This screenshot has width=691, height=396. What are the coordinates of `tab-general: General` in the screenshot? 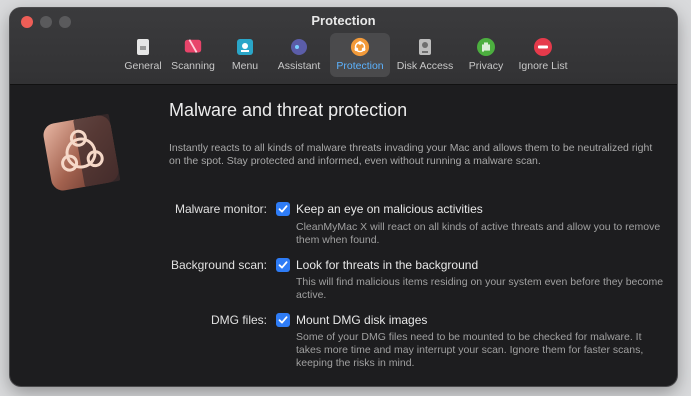 It's located at (143, 55).